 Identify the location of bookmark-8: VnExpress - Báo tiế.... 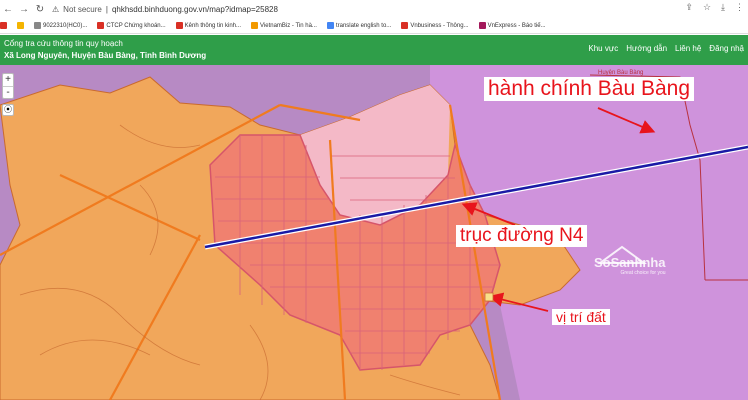
(512, 25).